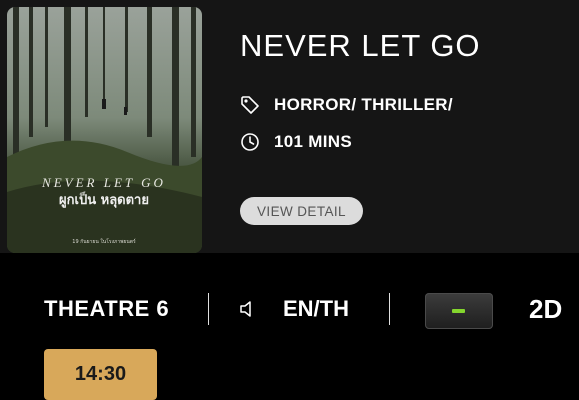 This screenshot has height=400, width=579. I want to click on poster-thai-title: ผูกเป็น หลุดตาย, so click(104, 199).